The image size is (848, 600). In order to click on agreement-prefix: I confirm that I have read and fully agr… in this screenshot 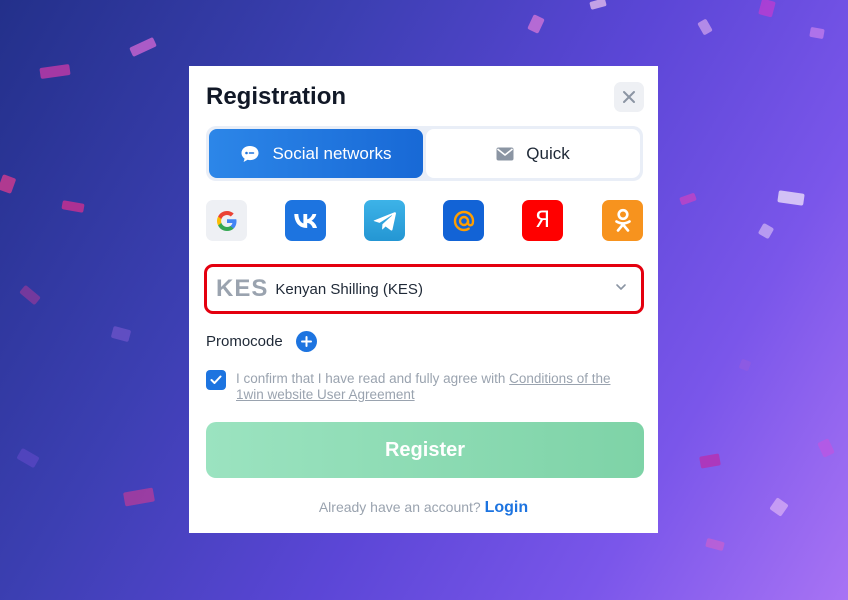, I will do `click(373, 378)`.